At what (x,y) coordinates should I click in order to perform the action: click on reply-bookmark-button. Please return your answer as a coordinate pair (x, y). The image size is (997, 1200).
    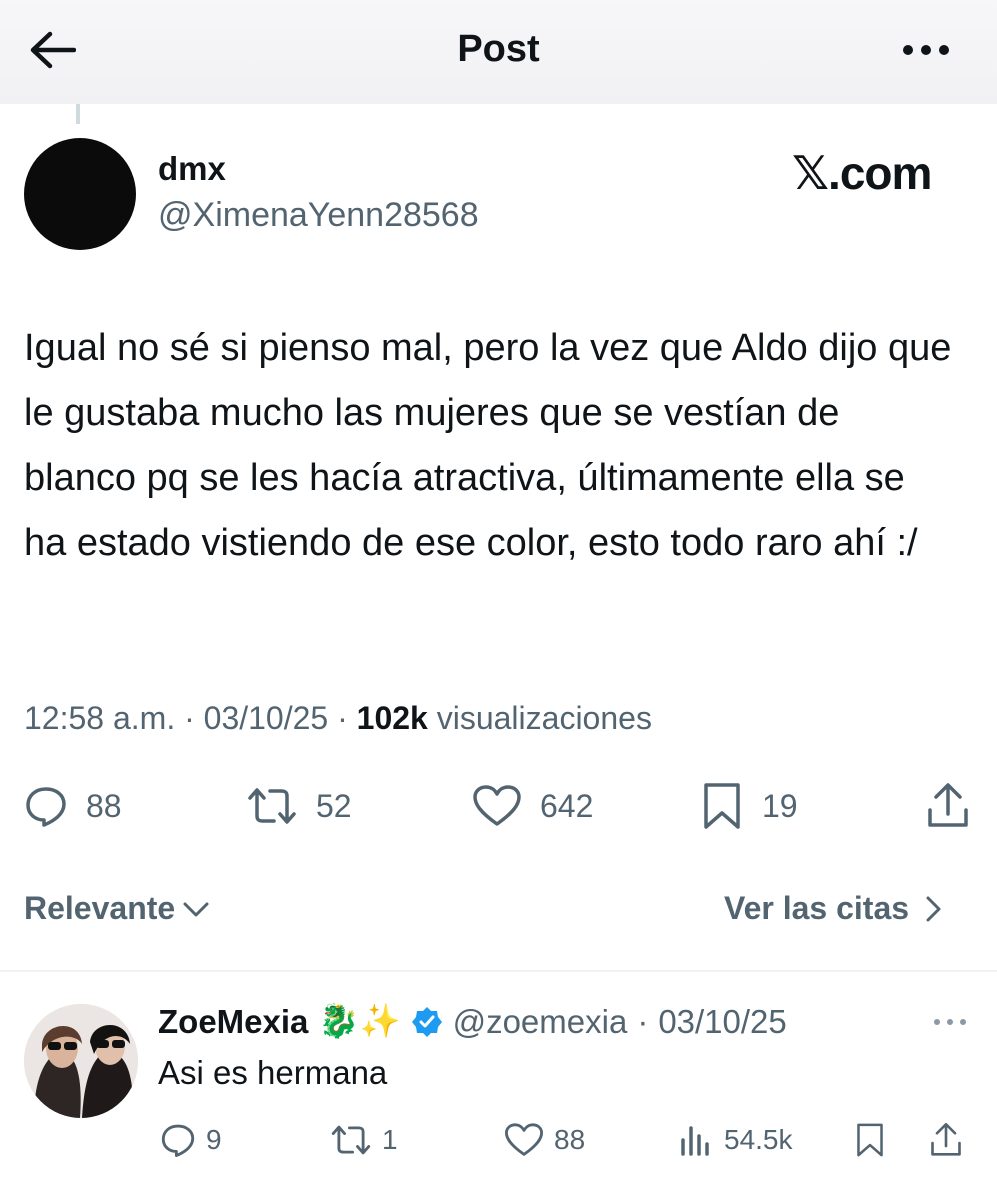
    Looking at the image, I should click on (870, 1140).